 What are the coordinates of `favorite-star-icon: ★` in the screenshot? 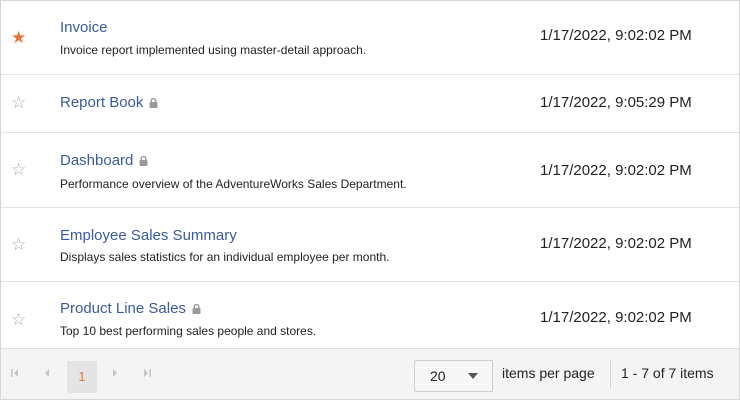 It's located at (18, 37).